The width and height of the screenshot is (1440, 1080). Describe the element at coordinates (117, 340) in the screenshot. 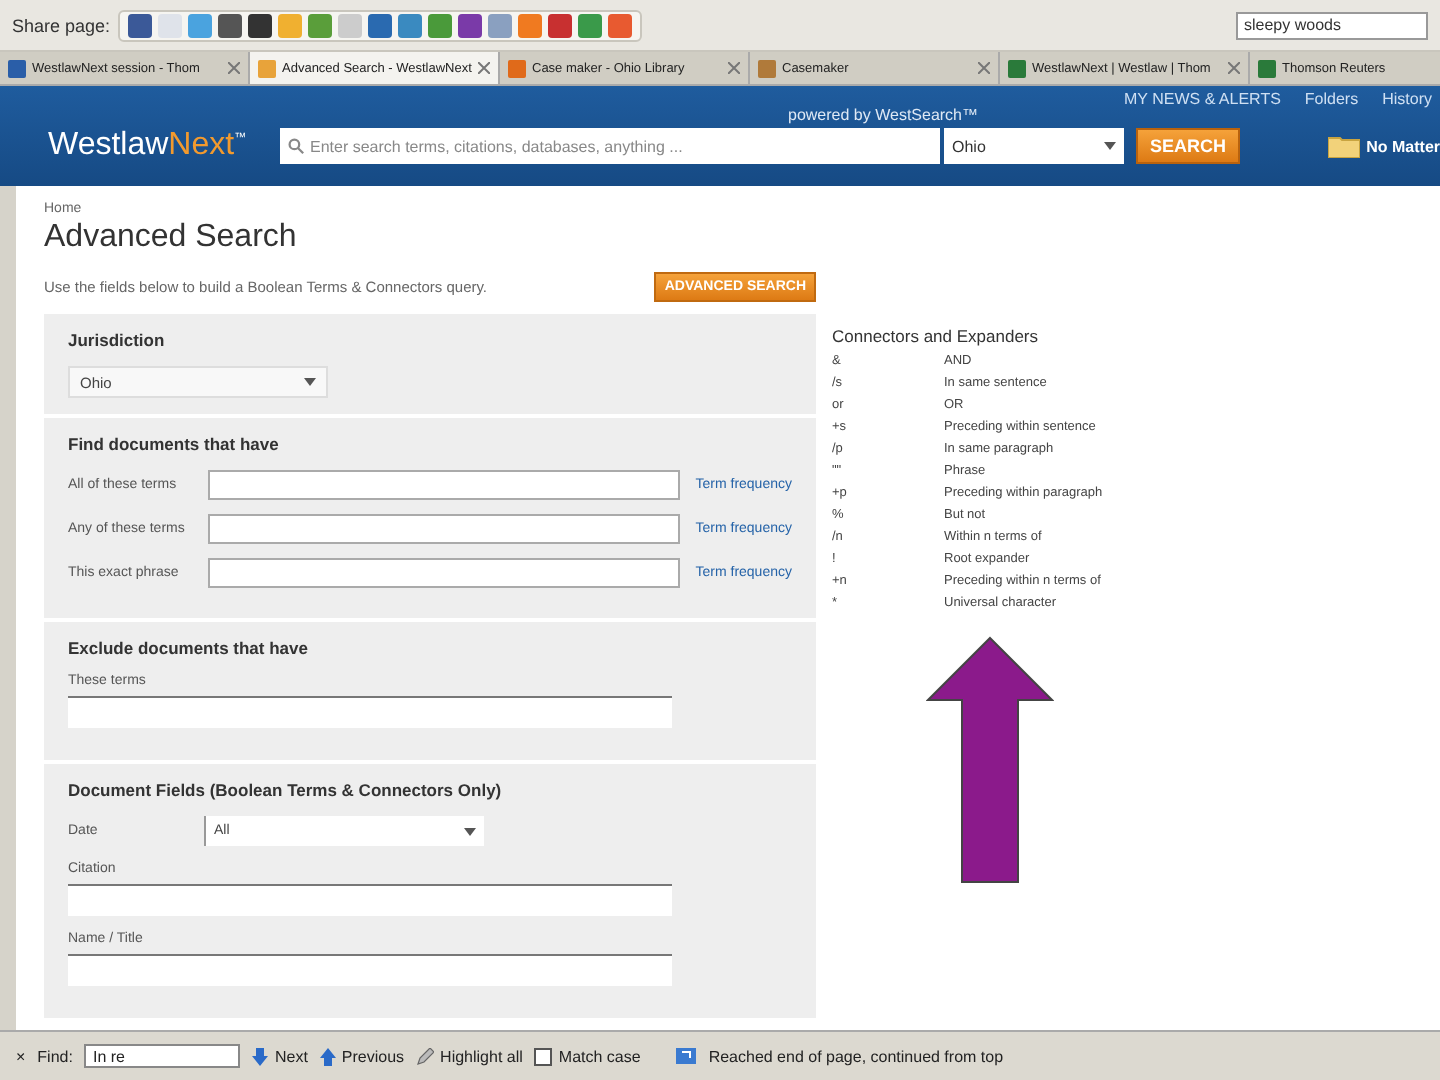

I see `section-heading: Jurisdiction` at that location.